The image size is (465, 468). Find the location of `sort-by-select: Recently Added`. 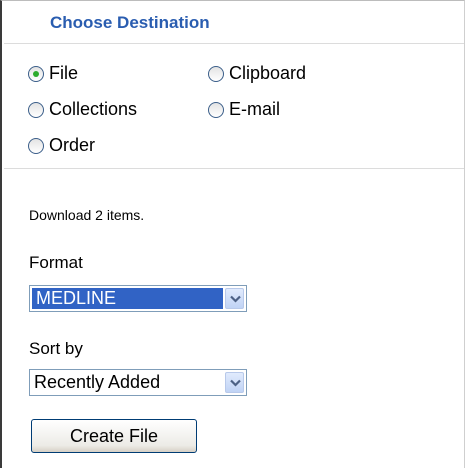

sort-by-select: Recently Added is located at coordinates (138, 382).